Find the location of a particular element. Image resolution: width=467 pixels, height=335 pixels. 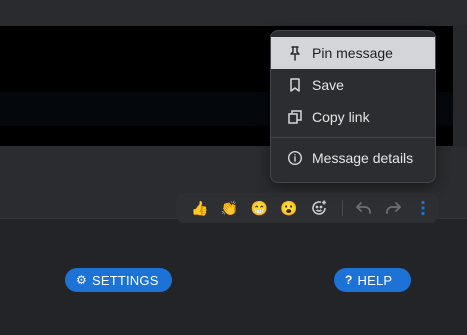

settings-button: ⚙ SETTINGS is located at coordinates (118, 280).